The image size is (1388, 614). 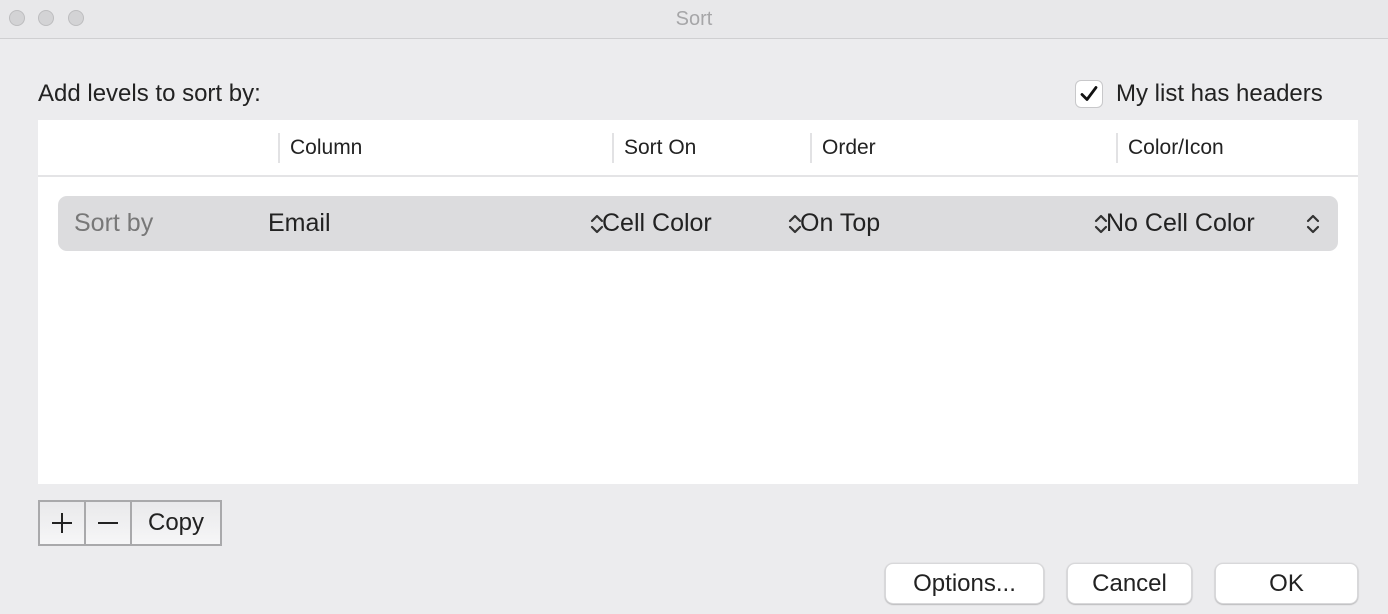 I want to click on level-button-group: Copy, so click(x=130, y=523).